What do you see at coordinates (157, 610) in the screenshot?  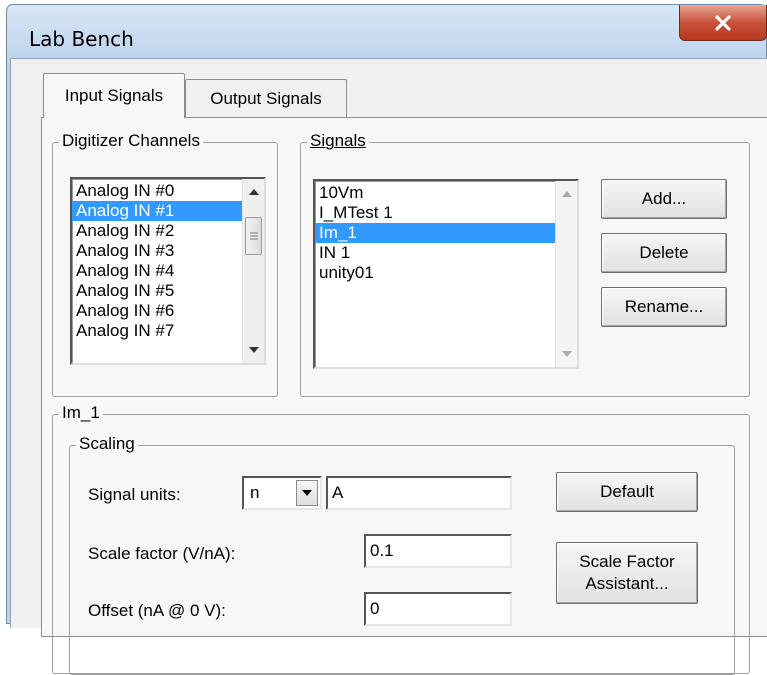 I see `offset-label: Offset (nA @ 0 V):` at bounding box center [157, 610].